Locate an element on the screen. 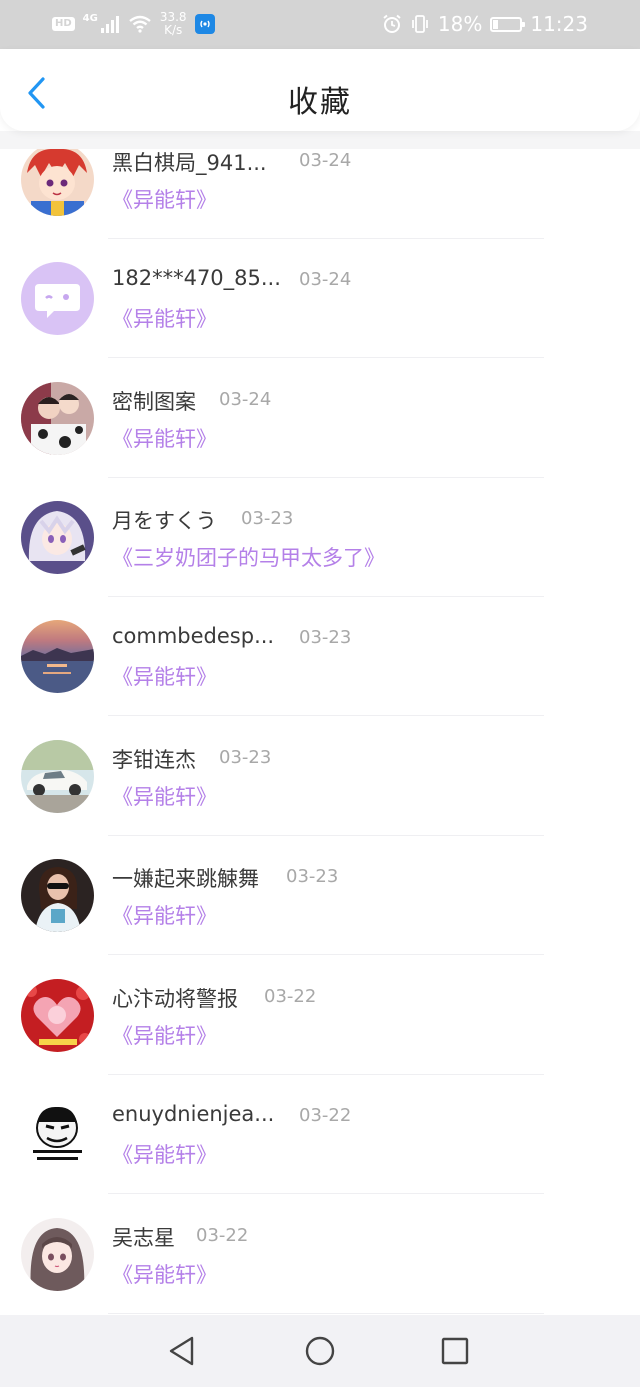  triangle-back-icon is located at coordinates (181, 1351).